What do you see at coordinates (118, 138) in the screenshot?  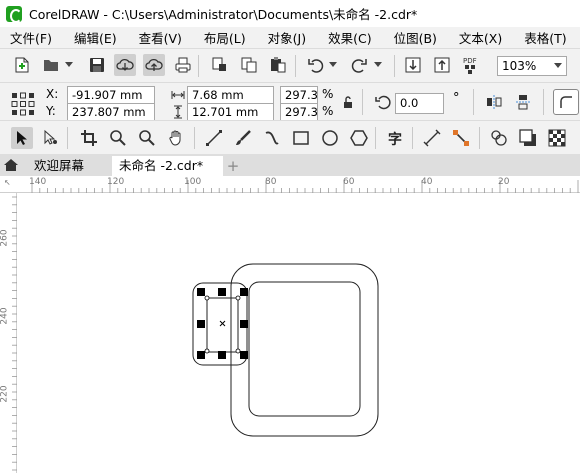 I see `zoom-tool-icon` at bounding box center [118, 138].